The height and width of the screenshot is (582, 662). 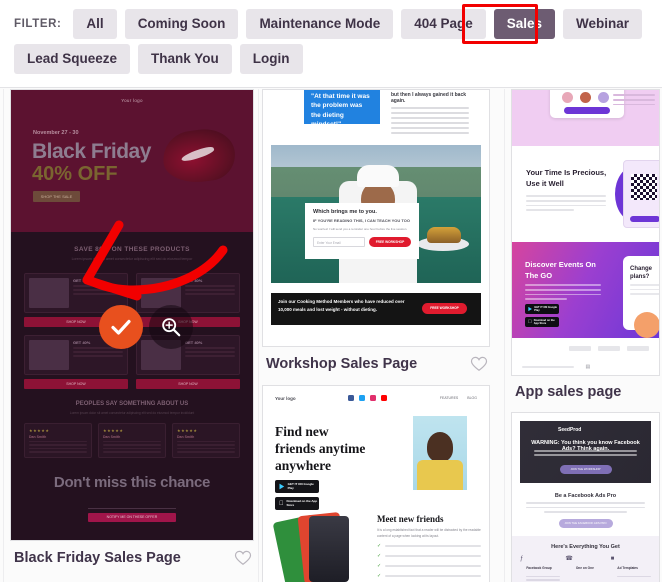 What do you see at coordinates (449, 398) in the screenshot?
I see `fr-menu-item: FEATURES` at bounding box center [449, 398].